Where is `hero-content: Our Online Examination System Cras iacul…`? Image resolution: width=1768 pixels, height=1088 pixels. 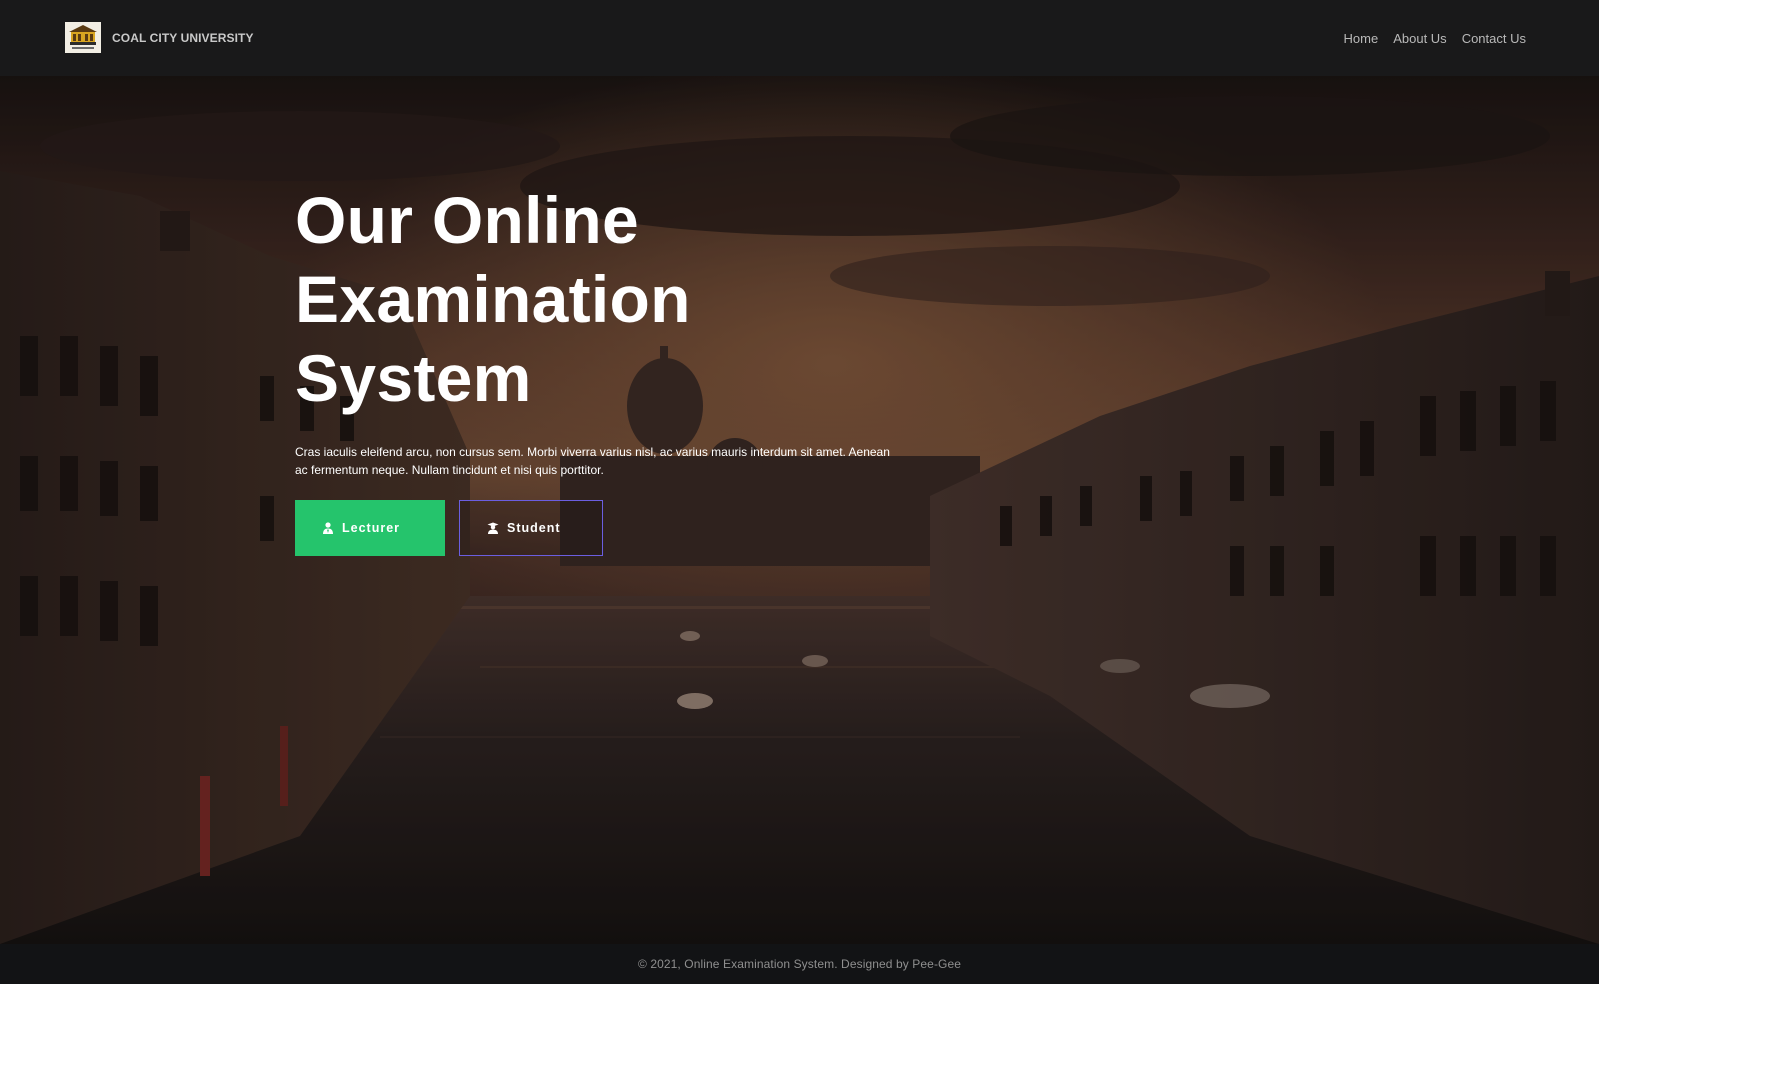 hero-content: Our Online Examination System Cras iacul… is located at coordinates (595, 368).